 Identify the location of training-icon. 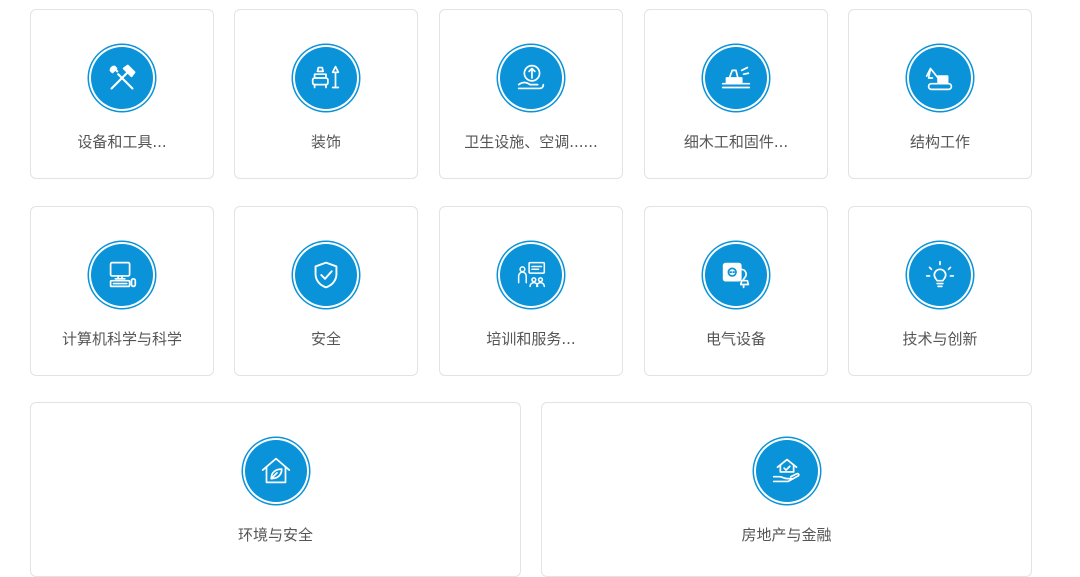
(531, 275).